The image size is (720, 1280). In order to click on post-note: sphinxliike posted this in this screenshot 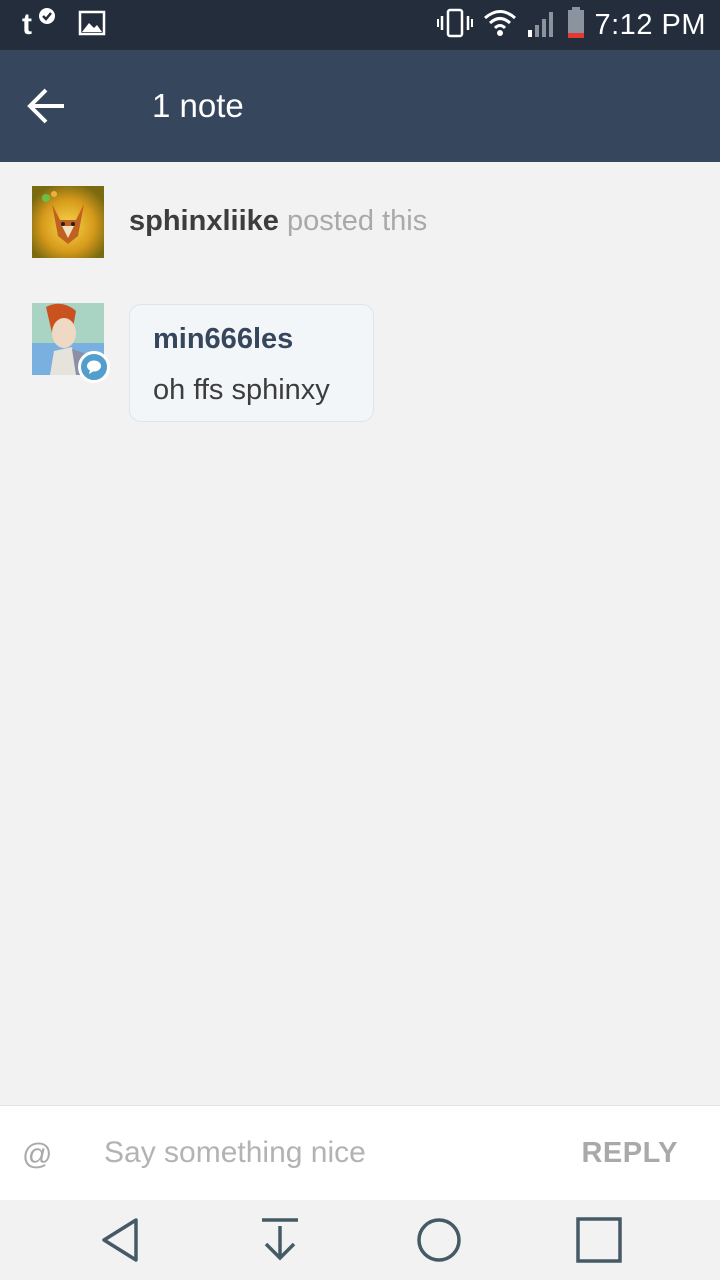, I will do `click(278, 221)`.